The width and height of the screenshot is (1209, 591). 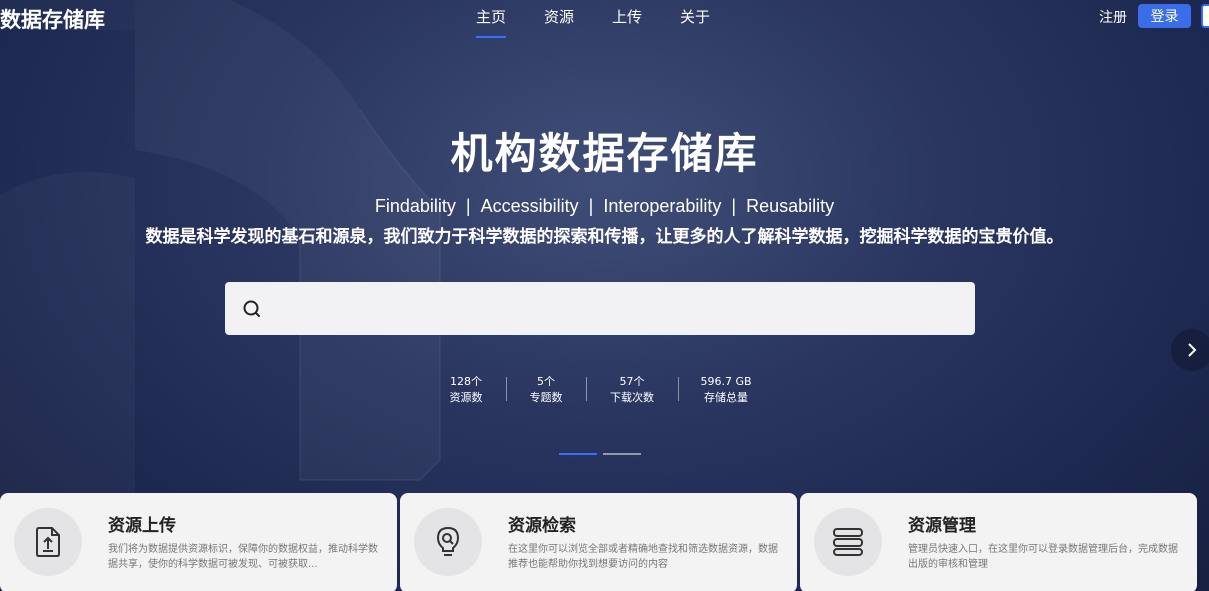 I want to click on stat-value: 57个, so click(x=632, y=381).